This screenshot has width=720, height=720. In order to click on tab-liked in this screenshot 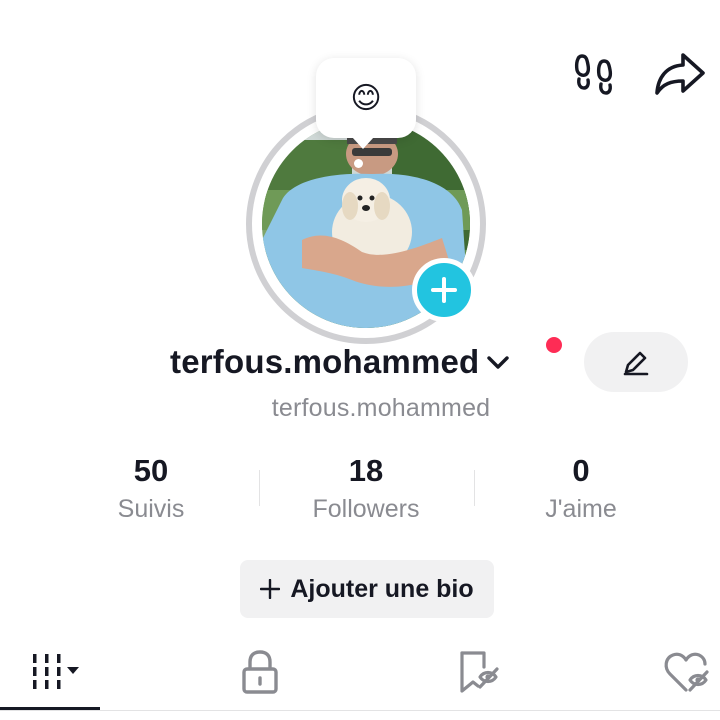, I will do `click(679, 672)`.